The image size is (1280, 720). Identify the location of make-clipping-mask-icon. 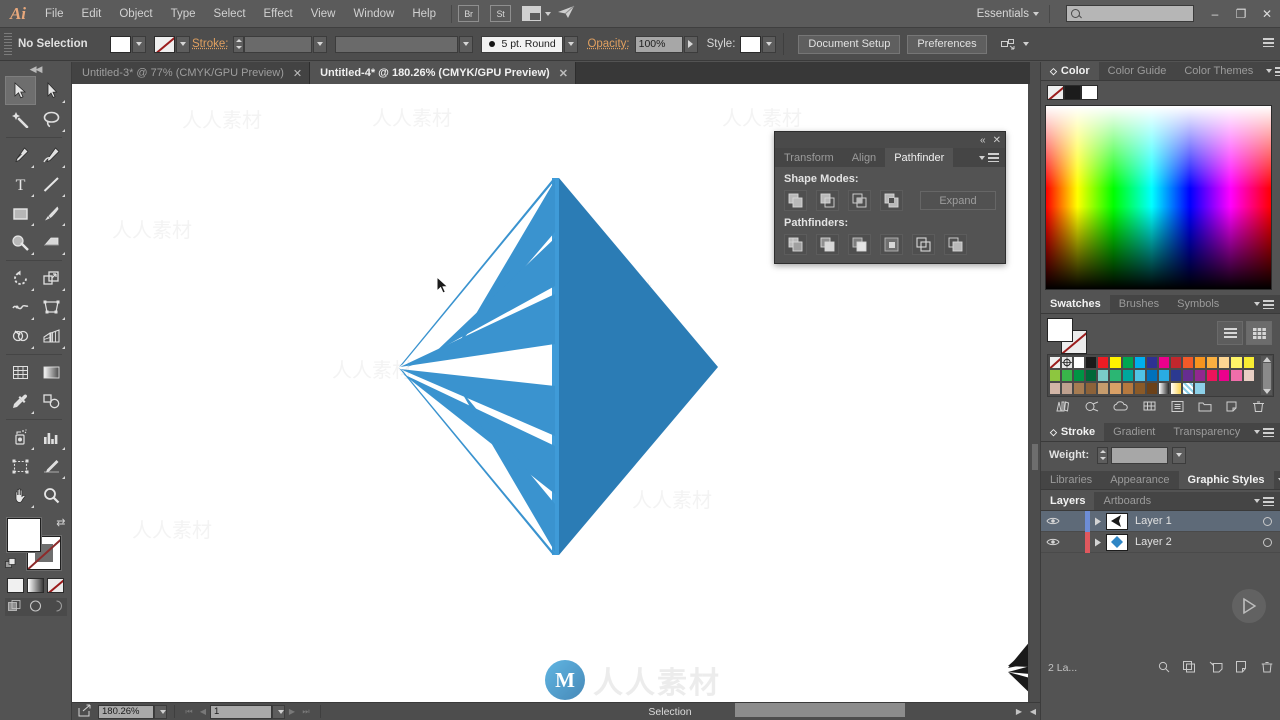
(1189, 668).